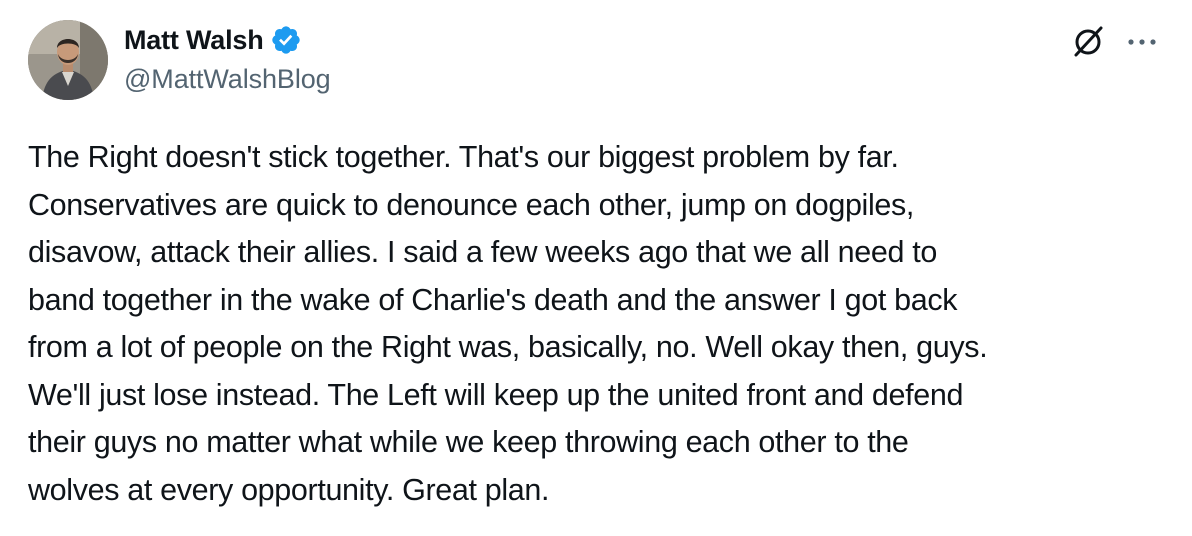  What do you see at coordinates (227, 79) in the screenshot?
I see `handle: @MattWalshBlog` at bounding box center [227, 79].